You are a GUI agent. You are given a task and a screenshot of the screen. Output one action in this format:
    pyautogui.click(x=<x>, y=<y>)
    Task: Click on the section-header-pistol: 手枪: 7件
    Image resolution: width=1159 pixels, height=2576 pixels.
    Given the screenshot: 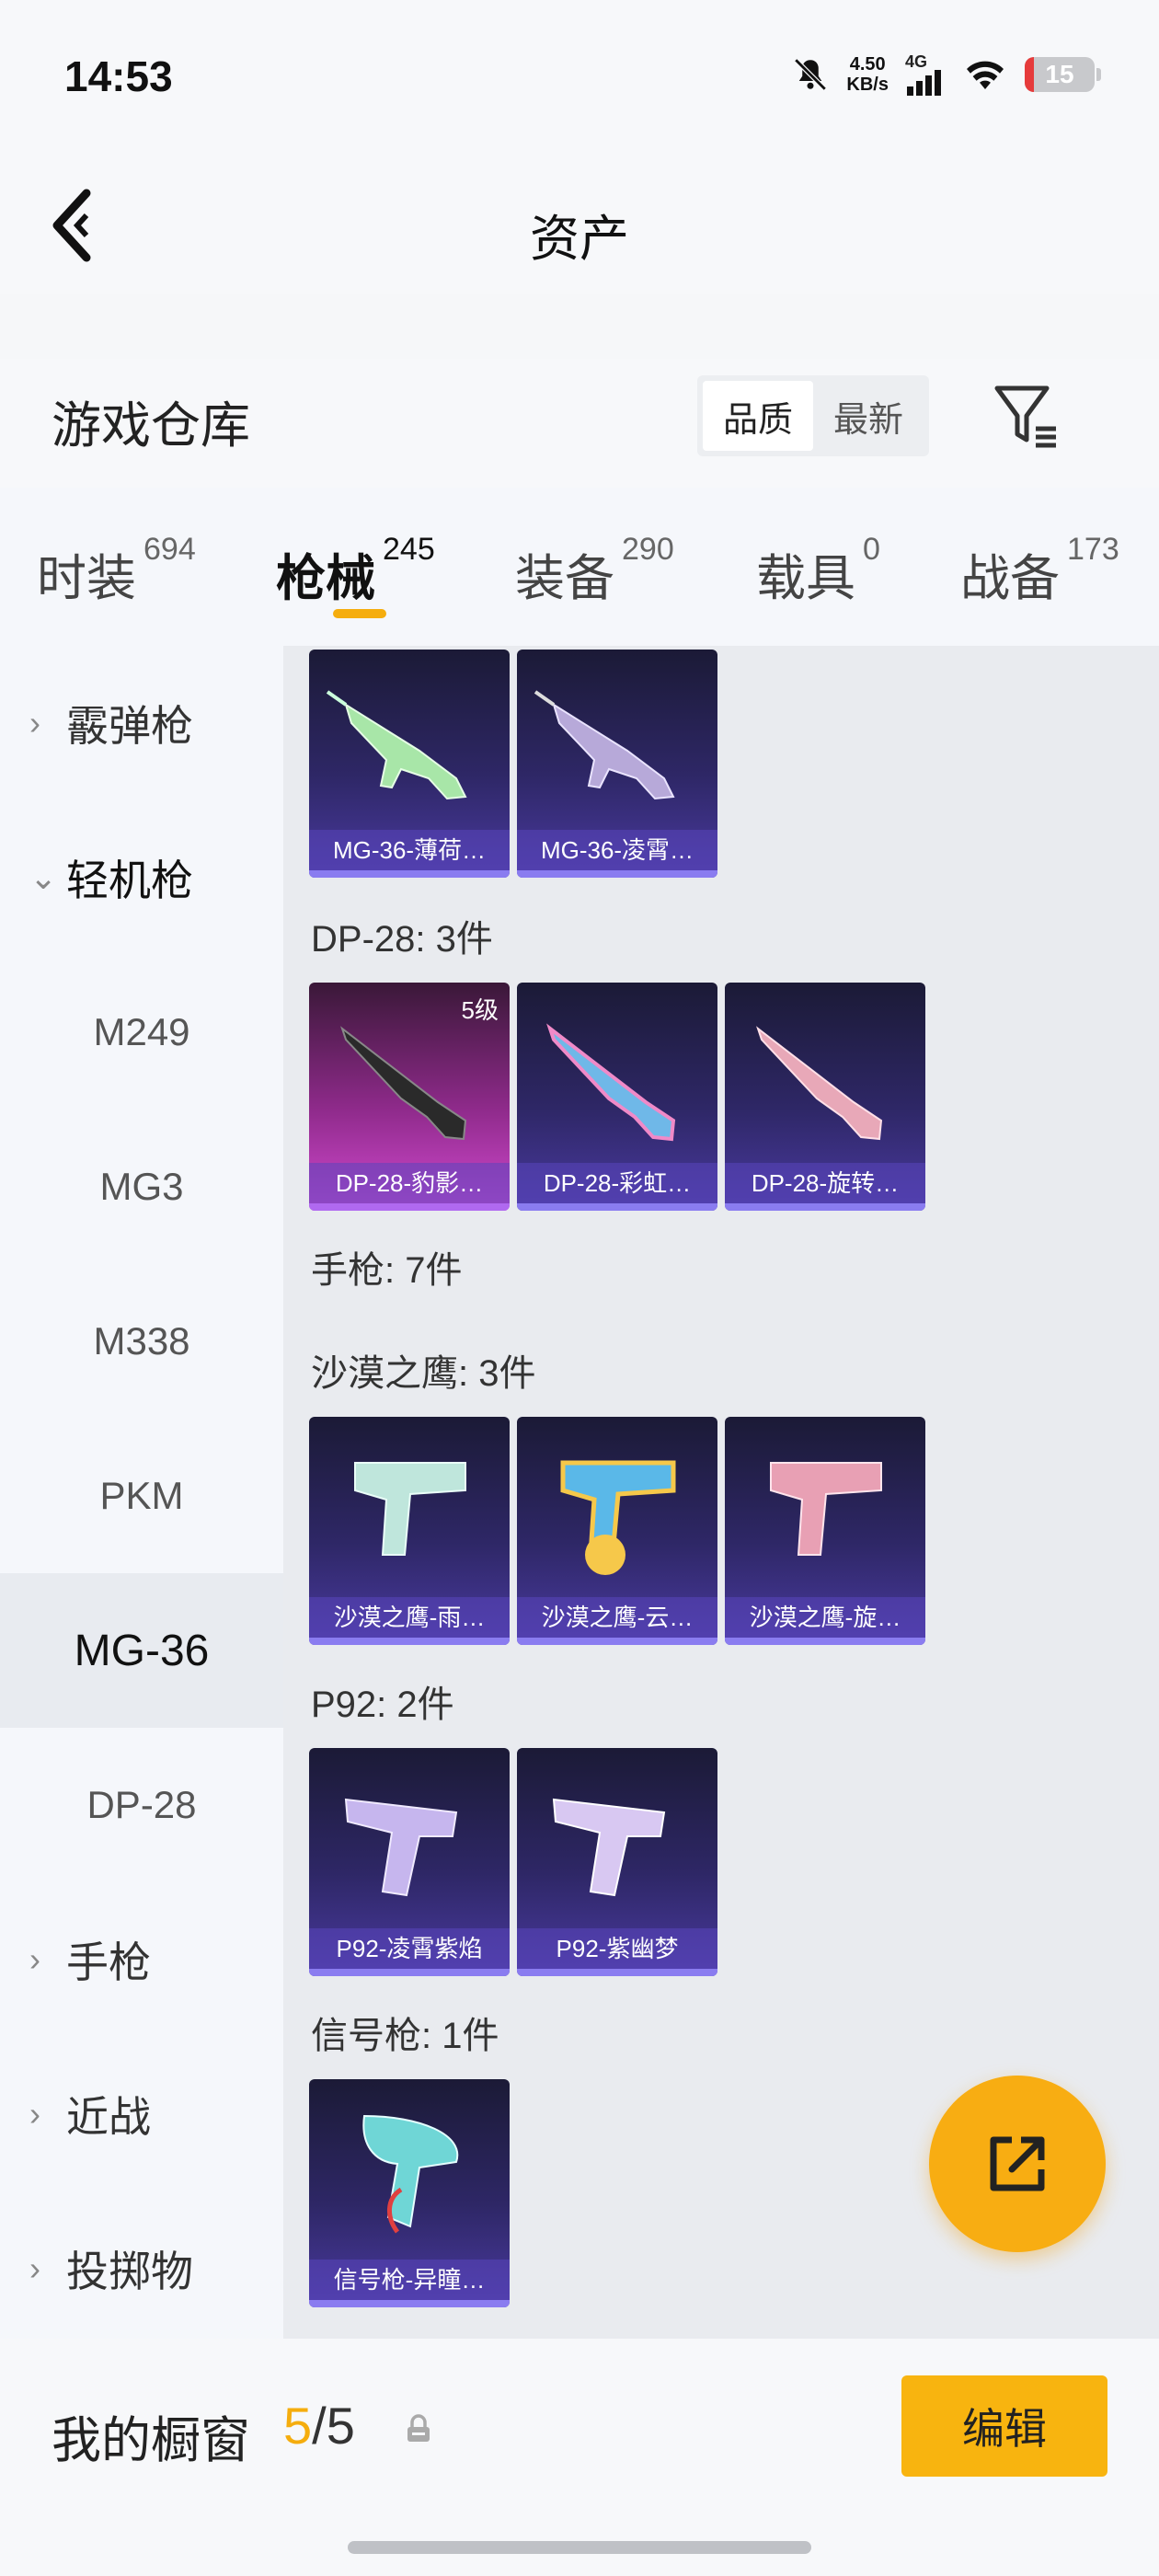 What is the action you would take?
    pyautogui.click(x=387, y=1270)
    